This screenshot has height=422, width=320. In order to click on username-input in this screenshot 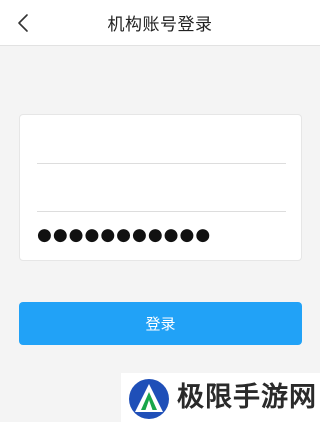, I will do `click(161, 187)`.